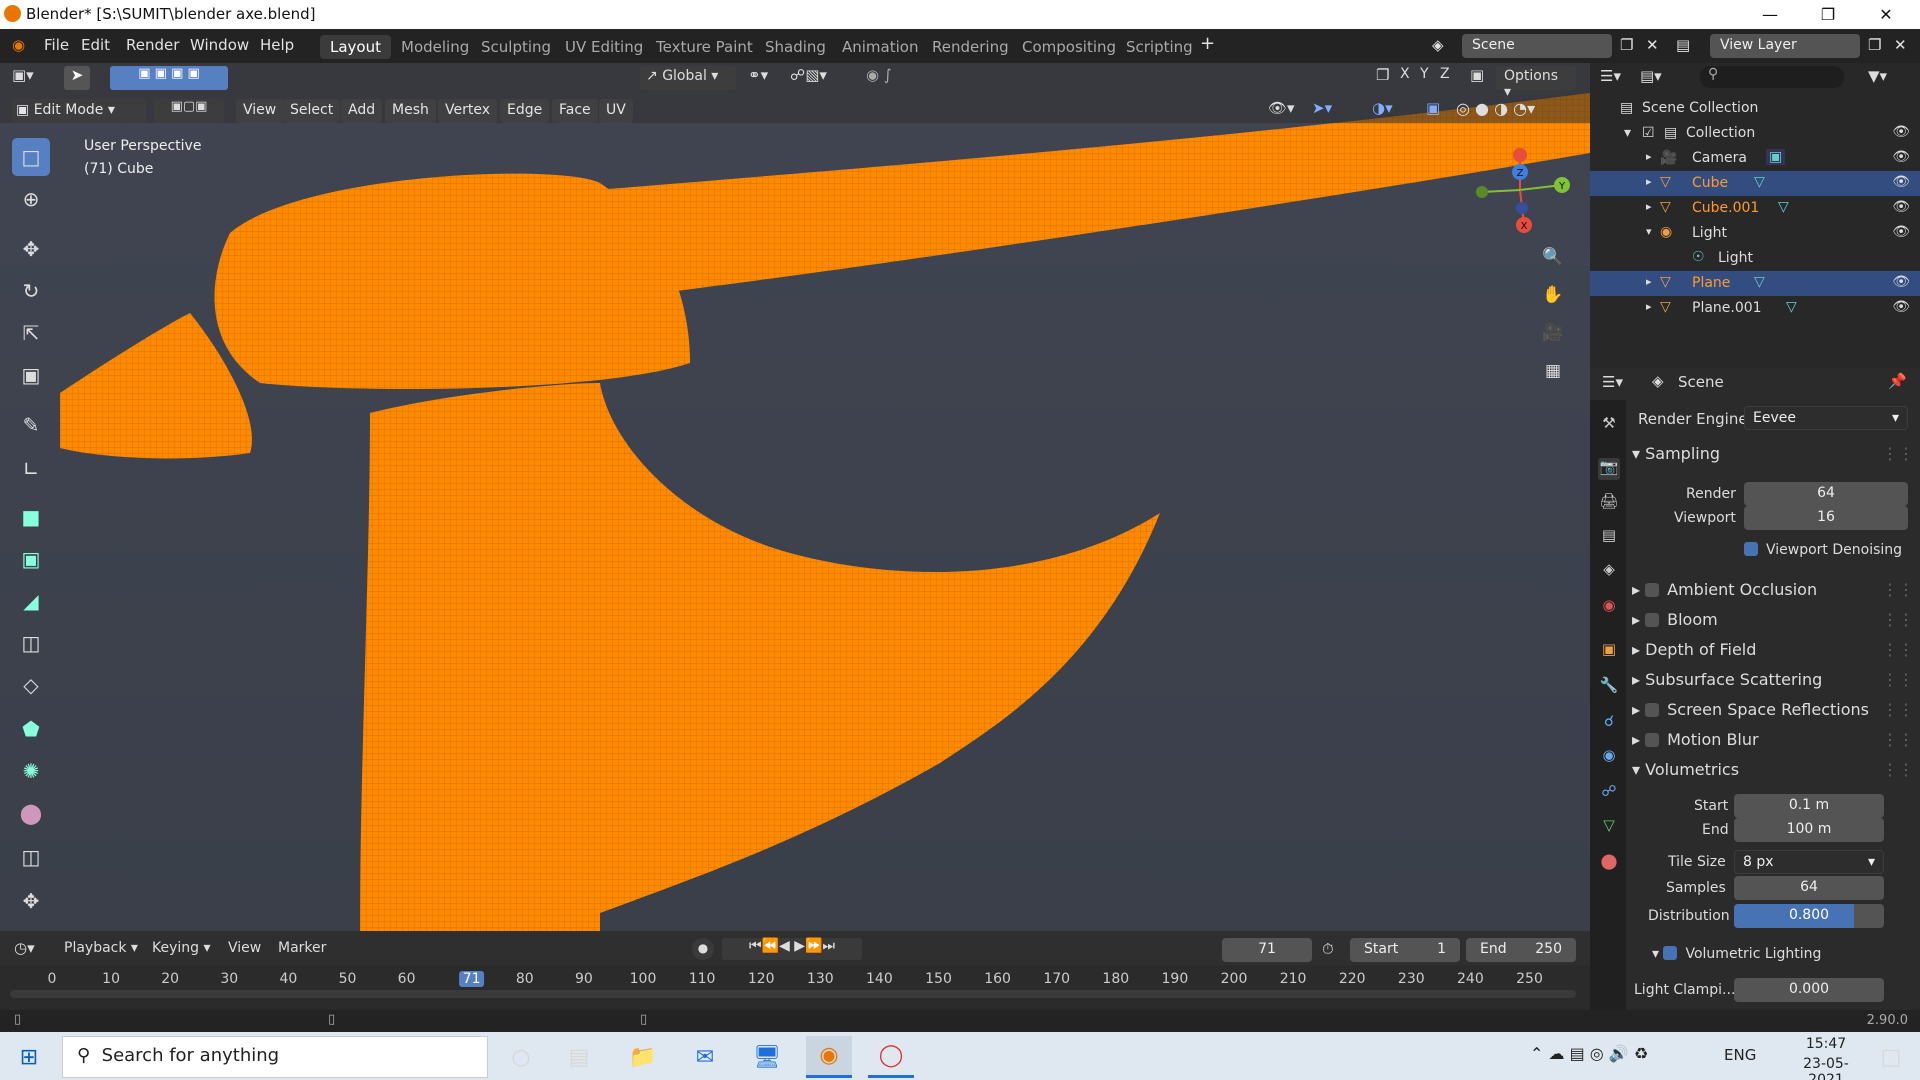  I want to click on vol-end-field: 100 m, so click(1809, 830).